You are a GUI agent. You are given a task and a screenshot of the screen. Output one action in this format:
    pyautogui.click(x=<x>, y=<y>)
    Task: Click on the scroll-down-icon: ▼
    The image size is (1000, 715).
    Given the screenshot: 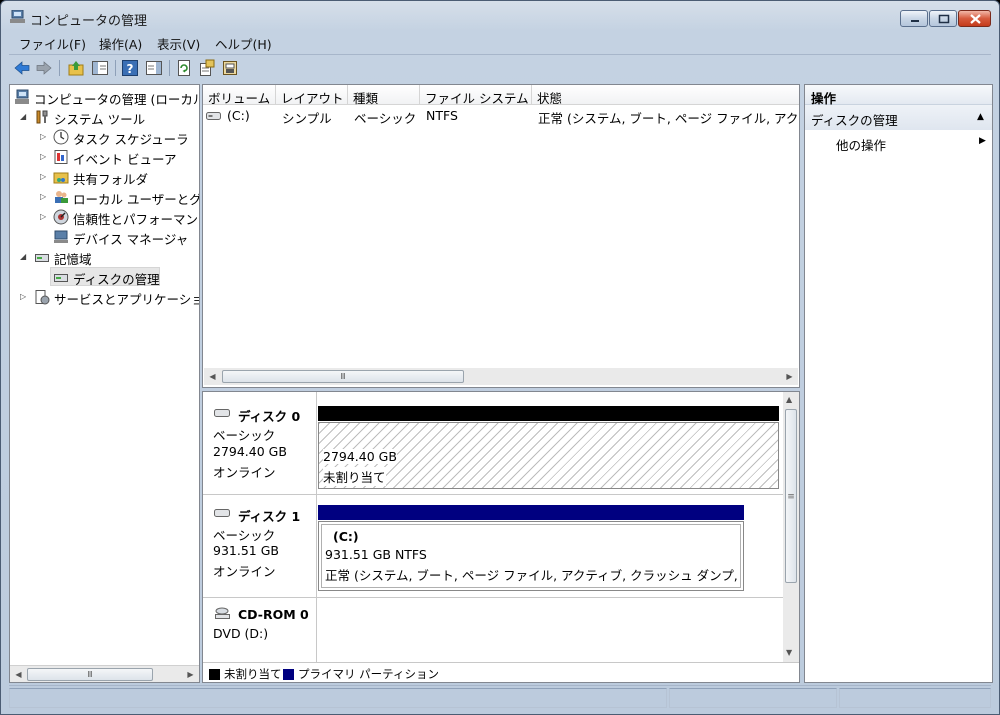 What is the action you would take?
    pyautogui.click(x=789, y=652)
    